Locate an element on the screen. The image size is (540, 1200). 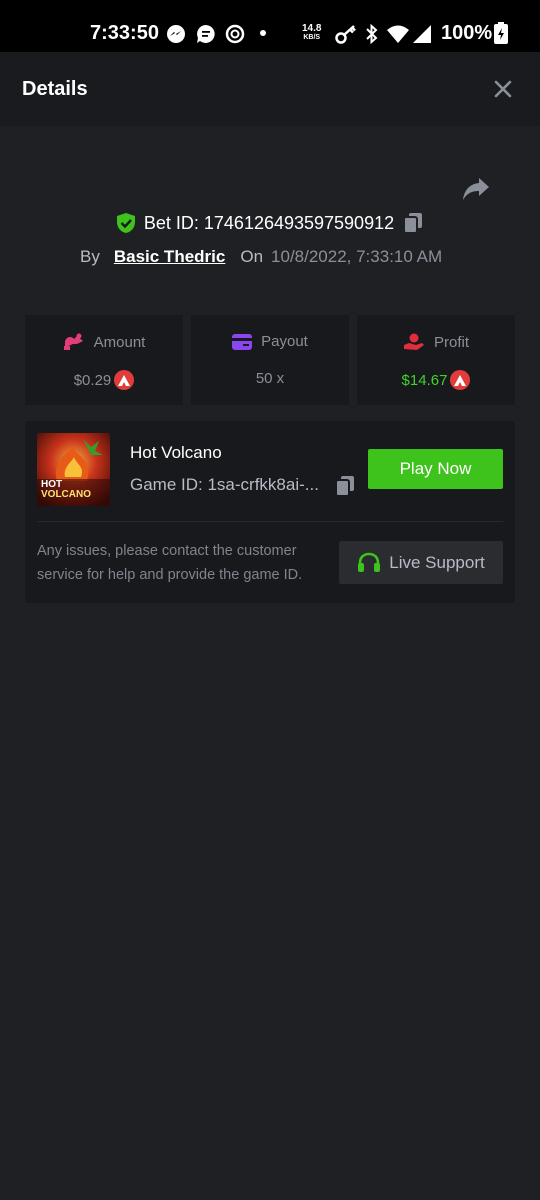
payout-value: 50 x is located at coordinates (270, 378).